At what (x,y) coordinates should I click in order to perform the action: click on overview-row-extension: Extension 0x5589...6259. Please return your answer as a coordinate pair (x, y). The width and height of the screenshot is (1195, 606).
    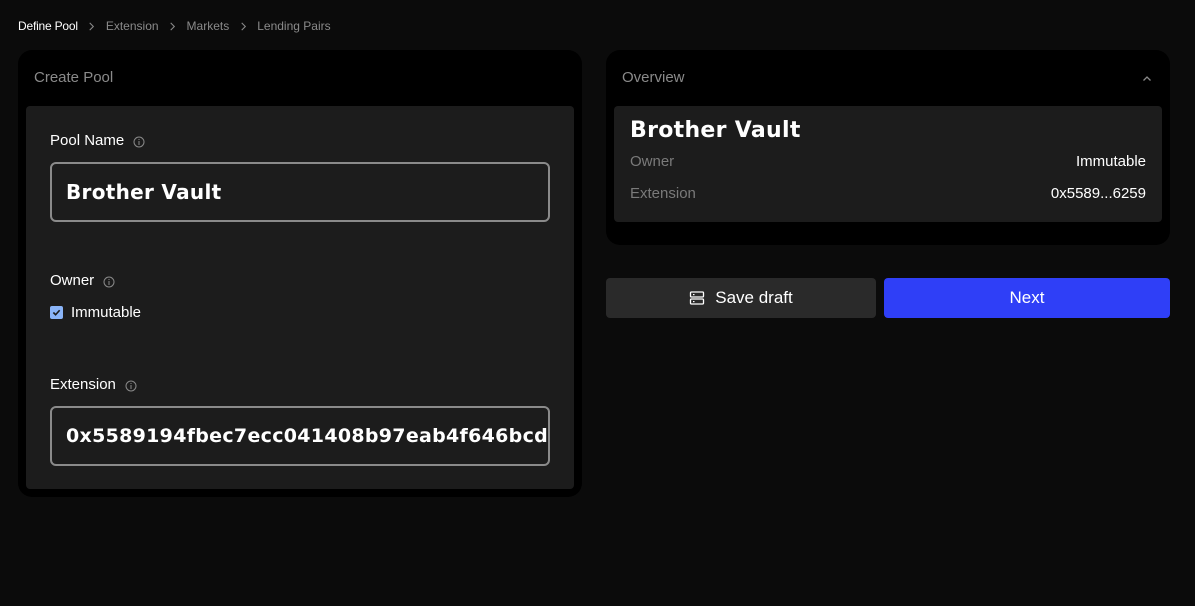
    Looking at the image, I should click on (888, 193).